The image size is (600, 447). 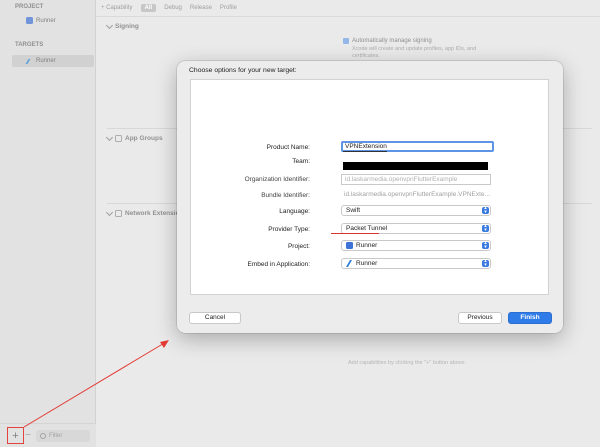 I want to click on annotation-arrow, so click(x=96, y=384).